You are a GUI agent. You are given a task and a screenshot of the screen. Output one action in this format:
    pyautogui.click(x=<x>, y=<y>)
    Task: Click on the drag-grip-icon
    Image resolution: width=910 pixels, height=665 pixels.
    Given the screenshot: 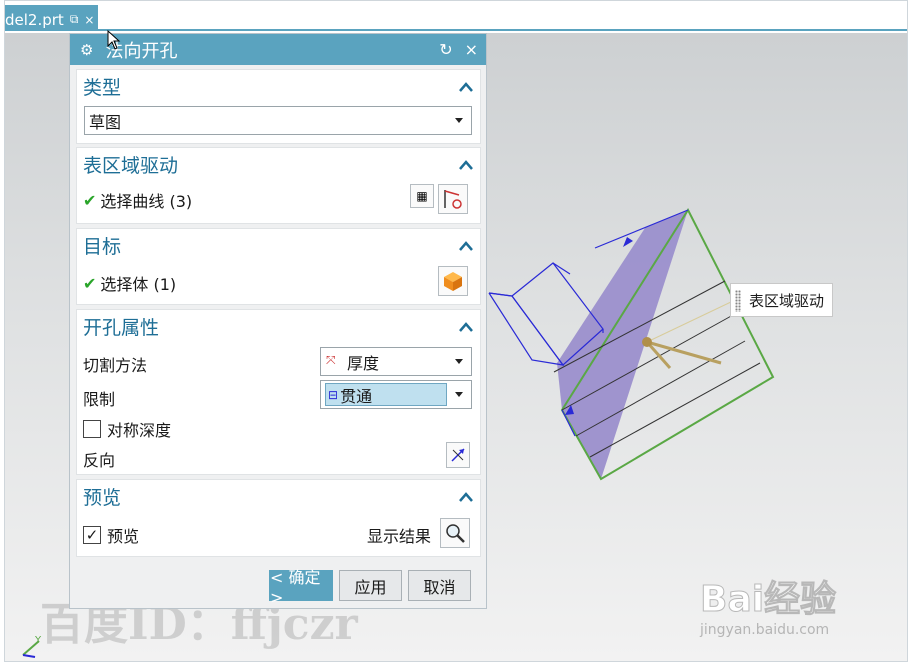 What is the action you would take?
    pyautogui.click(x=738, y=301)
    